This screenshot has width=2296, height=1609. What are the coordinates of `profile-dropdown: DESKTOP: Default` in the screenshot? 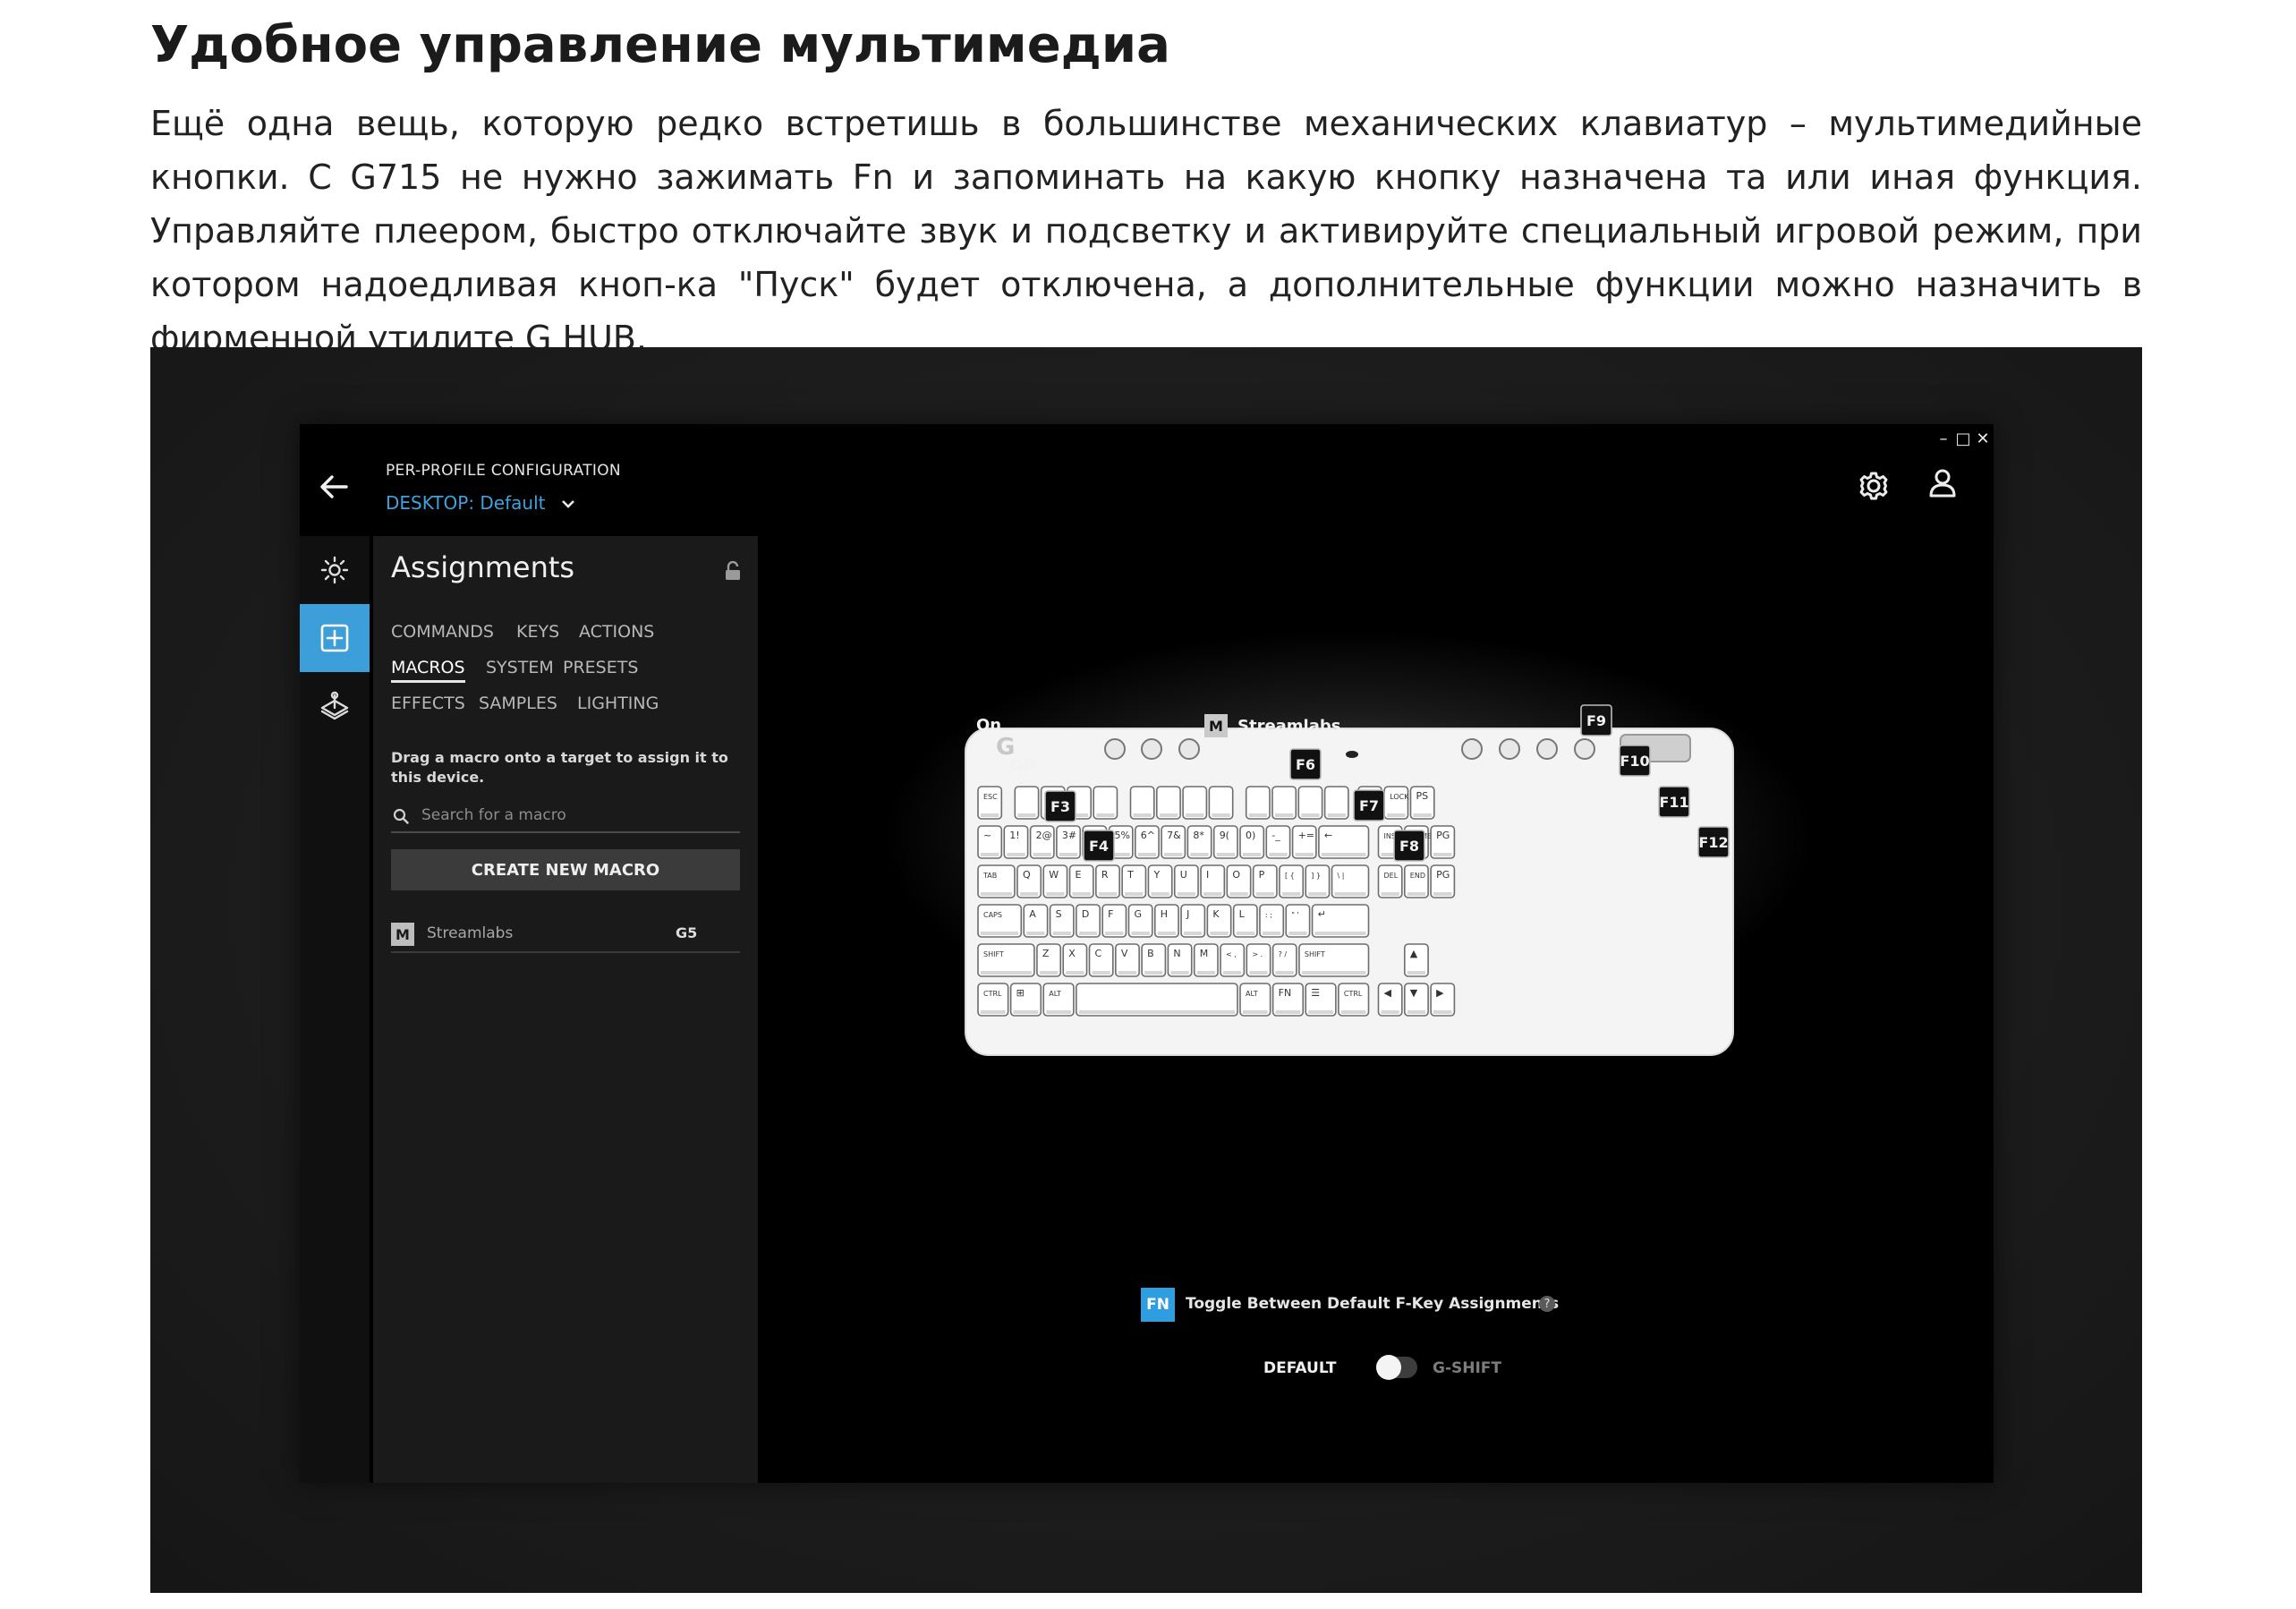 It's located at (481, 503).